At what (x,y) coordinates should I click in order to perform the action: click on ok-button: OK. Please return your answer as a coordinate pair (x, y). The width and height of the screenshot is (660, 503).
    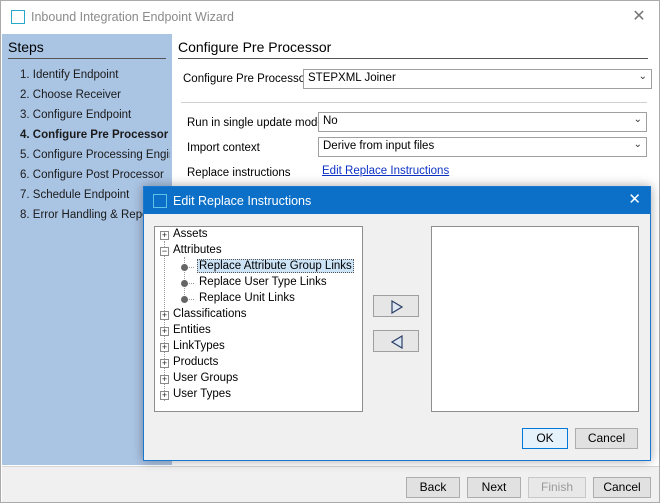
    Looking at the image, I should click on (545, 438).